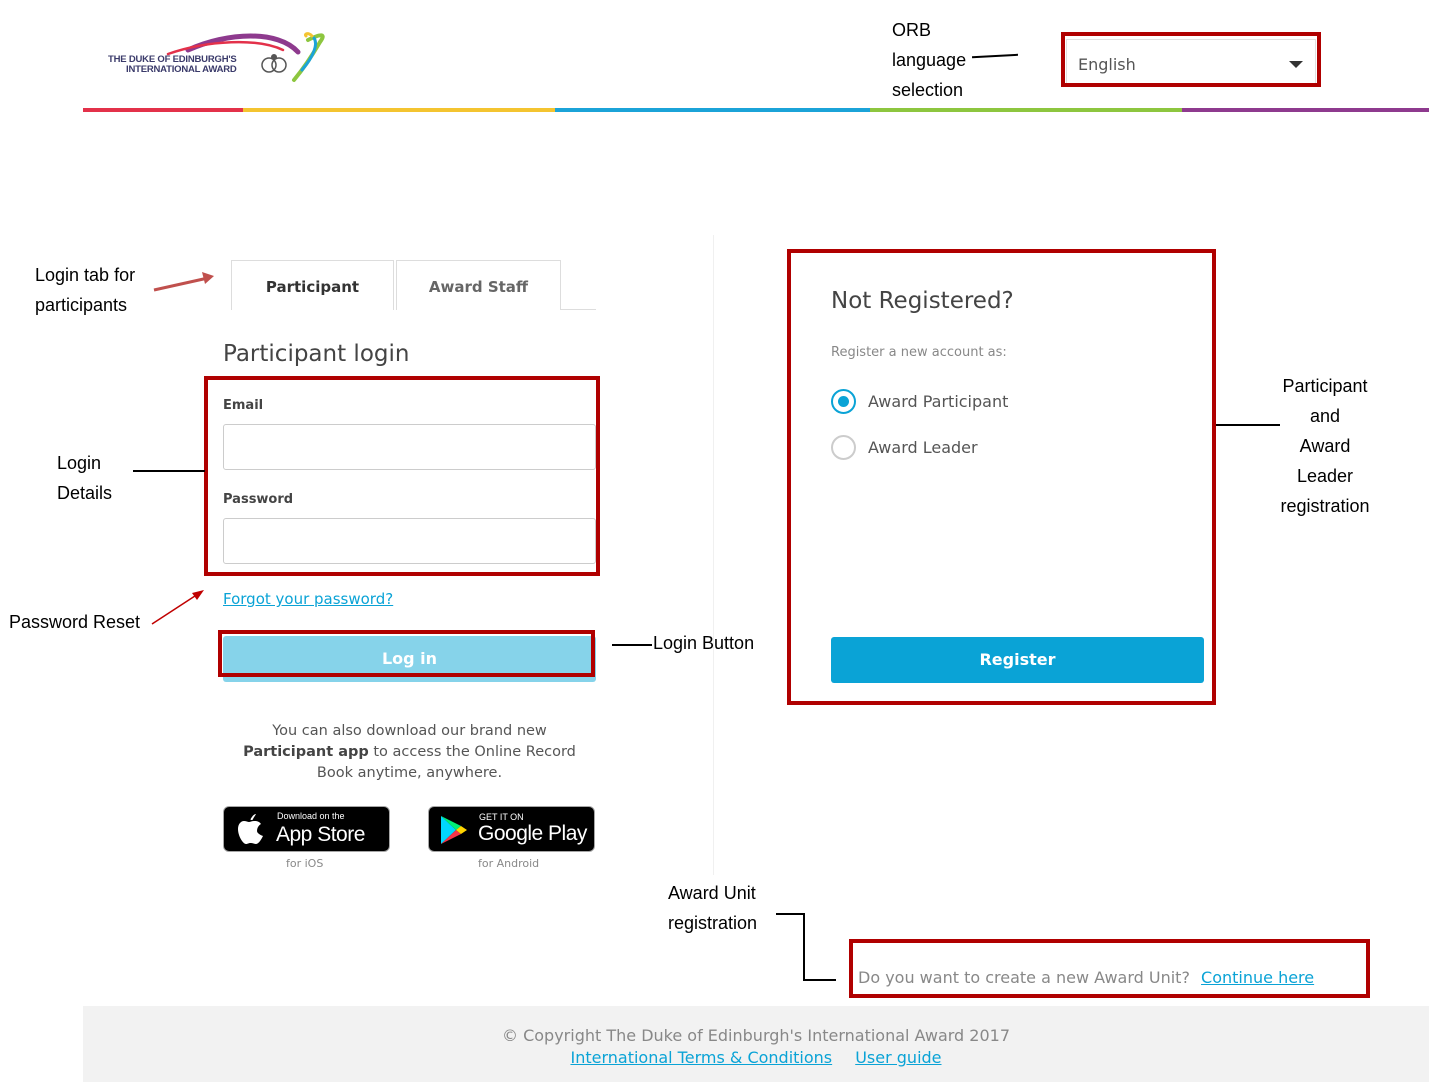 This screenshot has height=1082, width=1429. Describe the element at coordinates (819, 980) in the screenshot. I see `anno-line-award-unit-c` at that location.